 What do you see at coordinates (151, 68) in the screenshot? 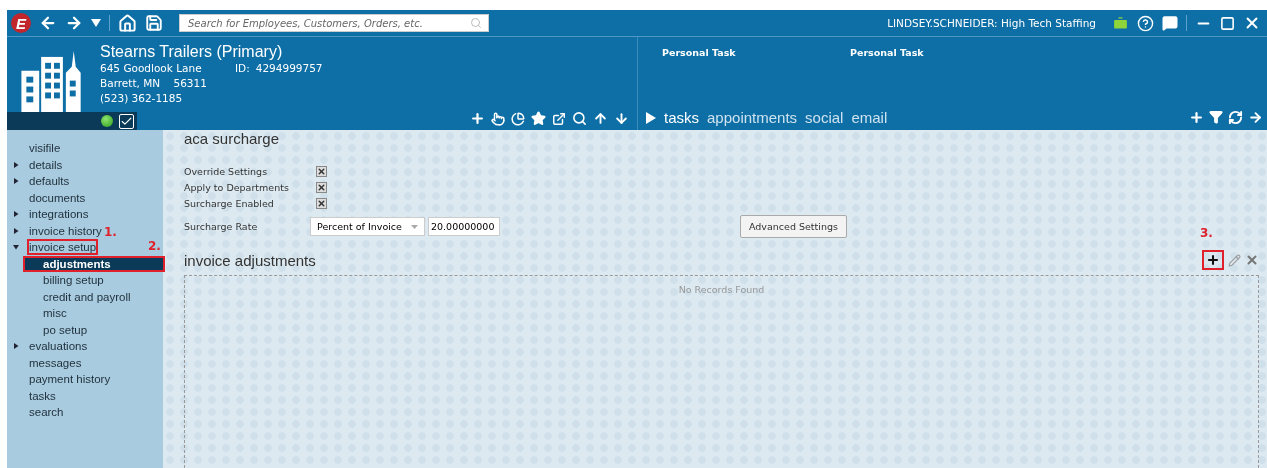
I see `address-line: 645 Goodlook Lane` at bounding box center [151, 68].